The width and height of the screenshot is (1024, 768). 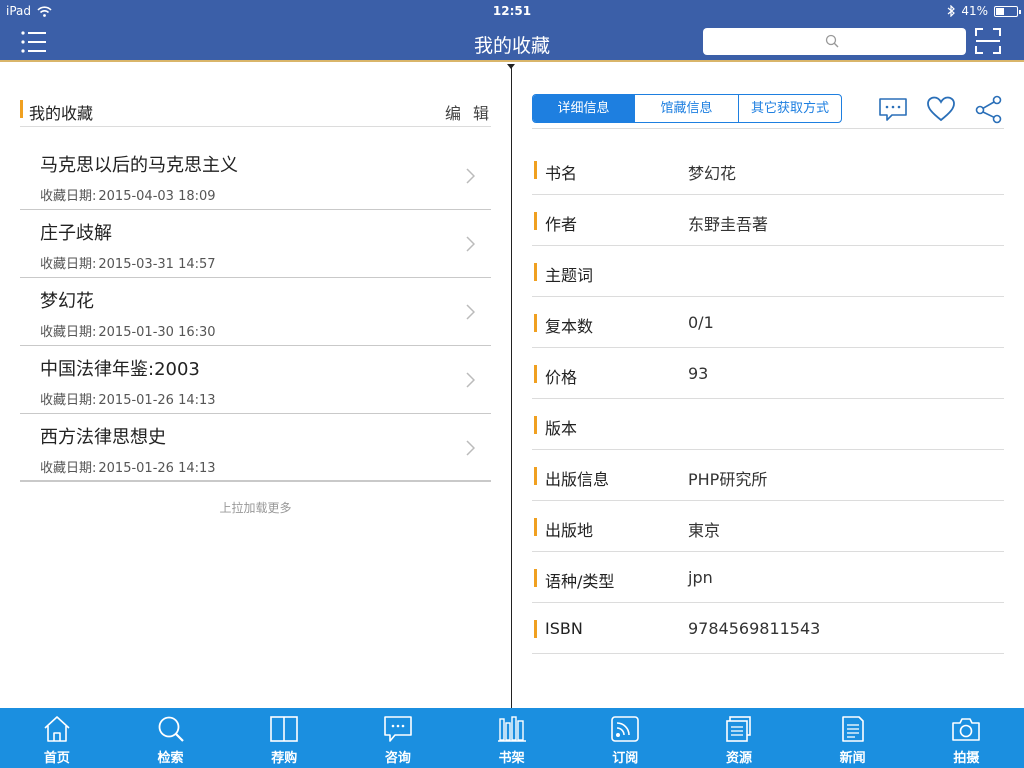 I want to click on detail-key: 版本, so click(x=561, y=428).